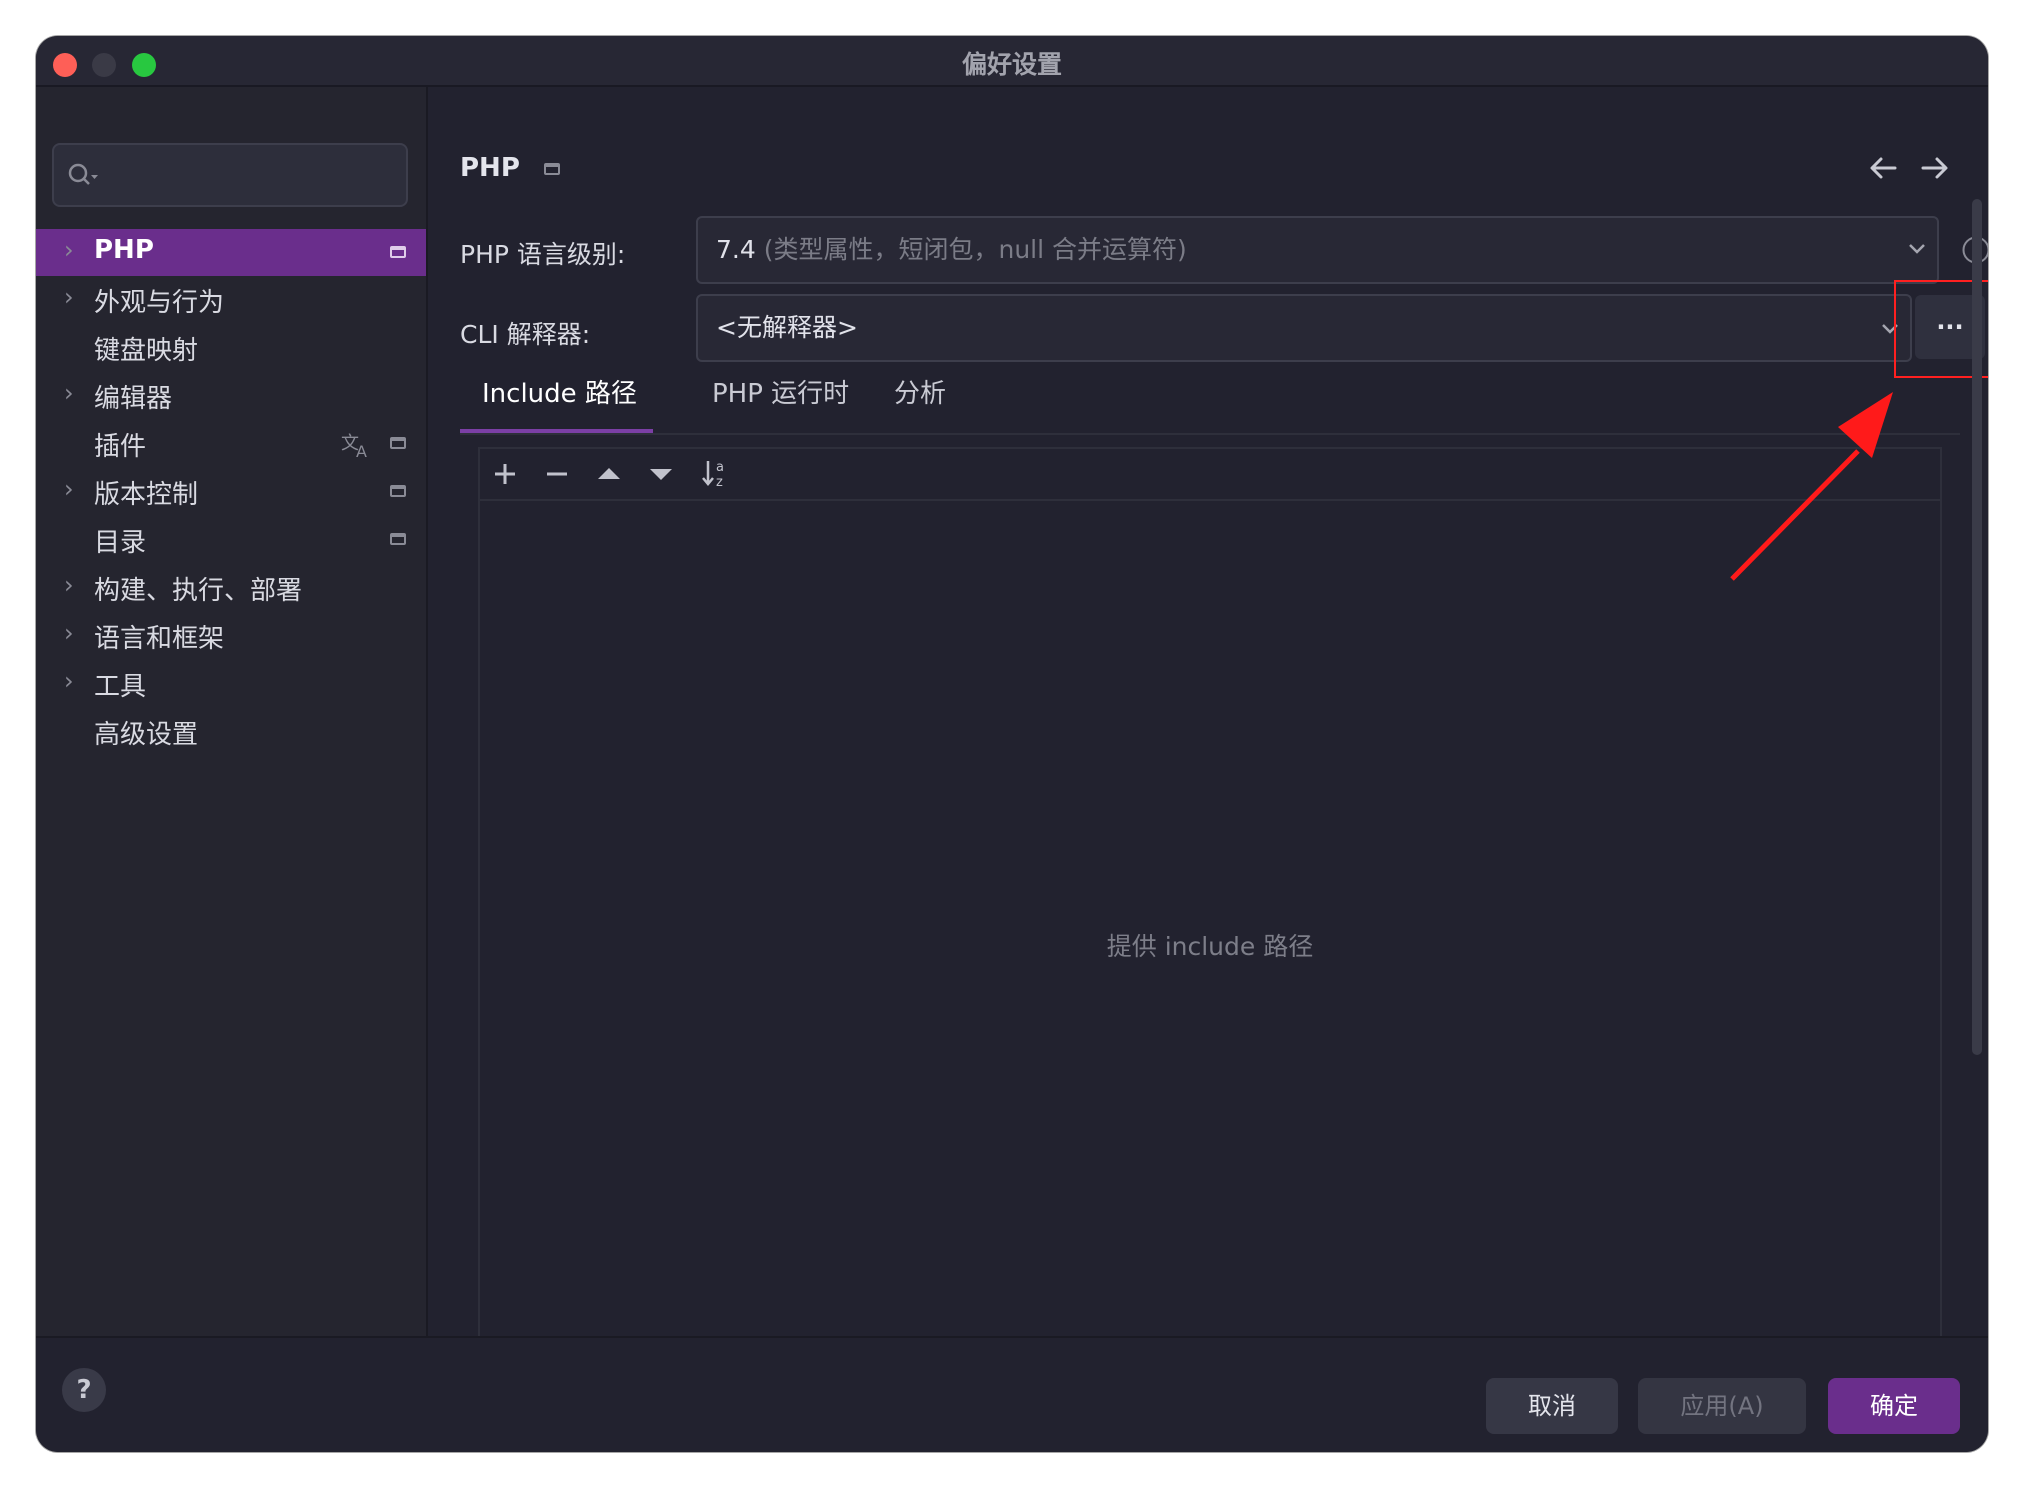 This screenshot has height=1488, width=2024. I want to click on language-level-description: (类型属性，短闭包，null 合并运算符), so click(975, 249).